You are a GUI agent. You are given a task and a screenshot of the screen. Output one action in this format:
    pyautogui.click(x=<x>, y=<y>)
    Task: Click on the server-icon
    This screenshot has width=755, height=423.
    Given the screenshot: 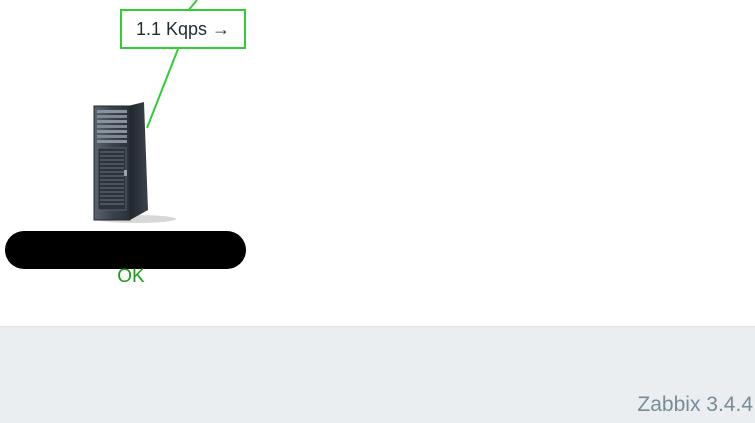 What is the action you would take?
    pyautogui.click(x=132, y=164)
    